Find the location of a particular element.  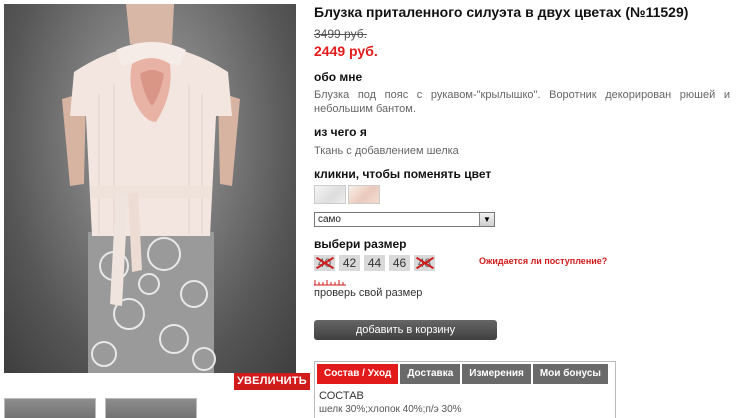

tab-measurements: Измерения is located at coordinates (496, 374).